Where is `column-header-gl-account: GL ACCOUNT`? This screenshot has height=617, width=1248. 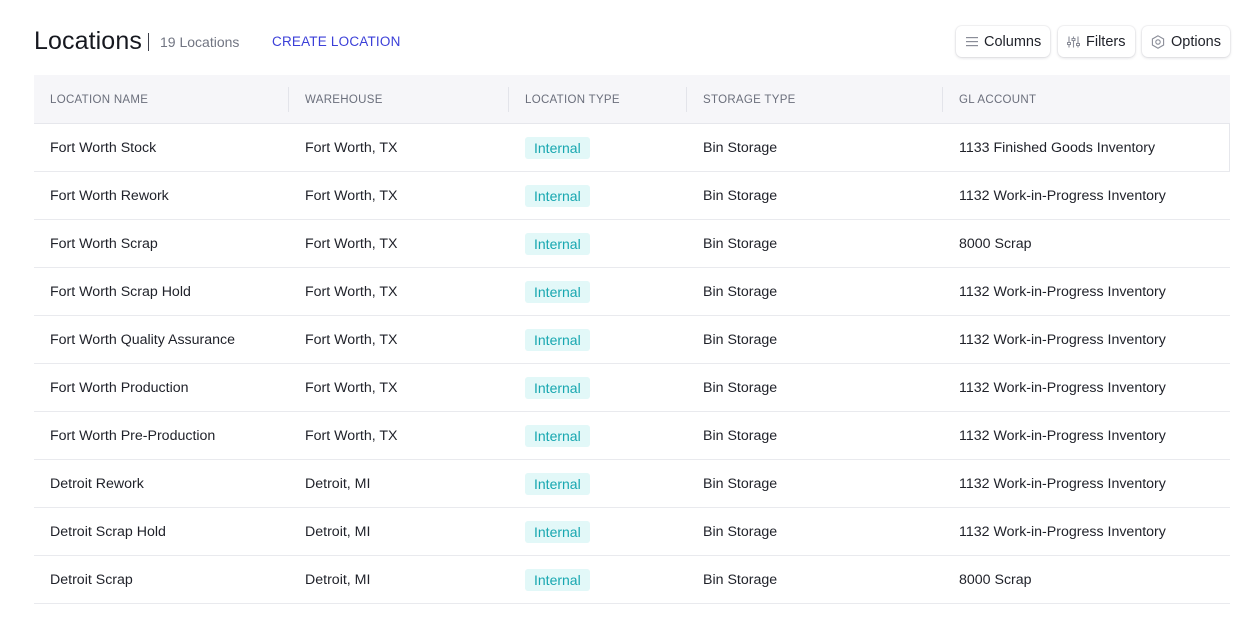 column-header-gl-account: GL ACCOUNT is located at coordinates (1086, 99).